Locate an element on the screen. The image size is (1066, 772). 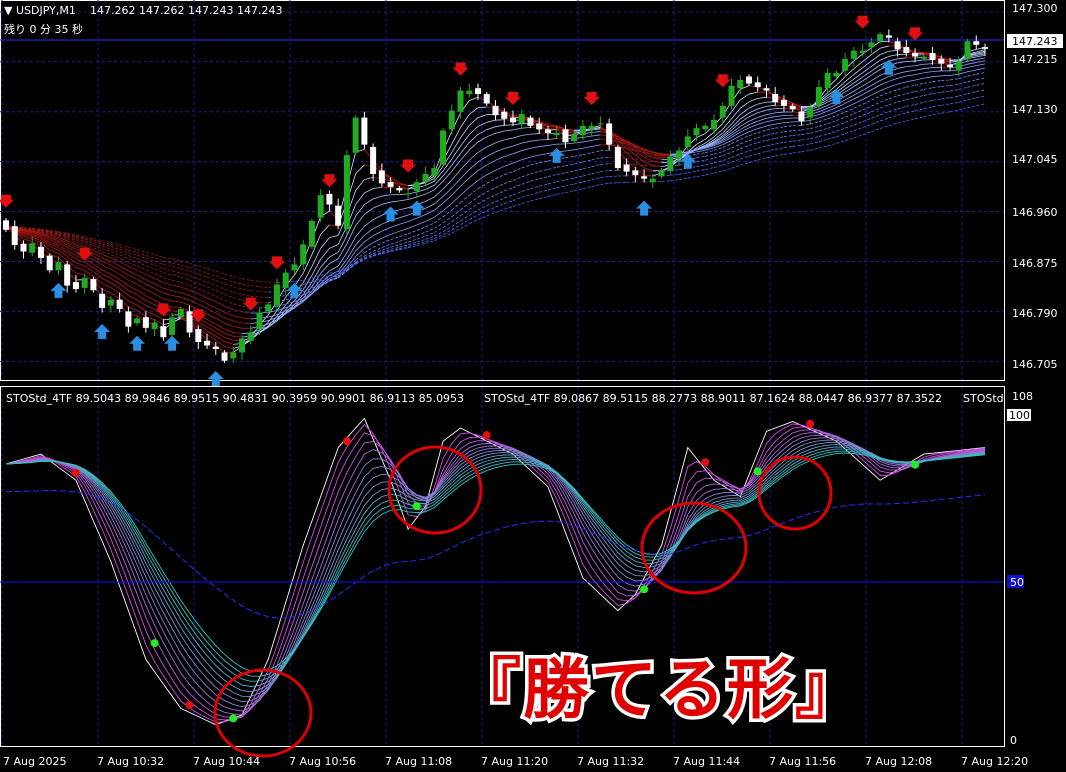
time-tick: 7 Aug 11:44 is located at coordinates (706, 761).